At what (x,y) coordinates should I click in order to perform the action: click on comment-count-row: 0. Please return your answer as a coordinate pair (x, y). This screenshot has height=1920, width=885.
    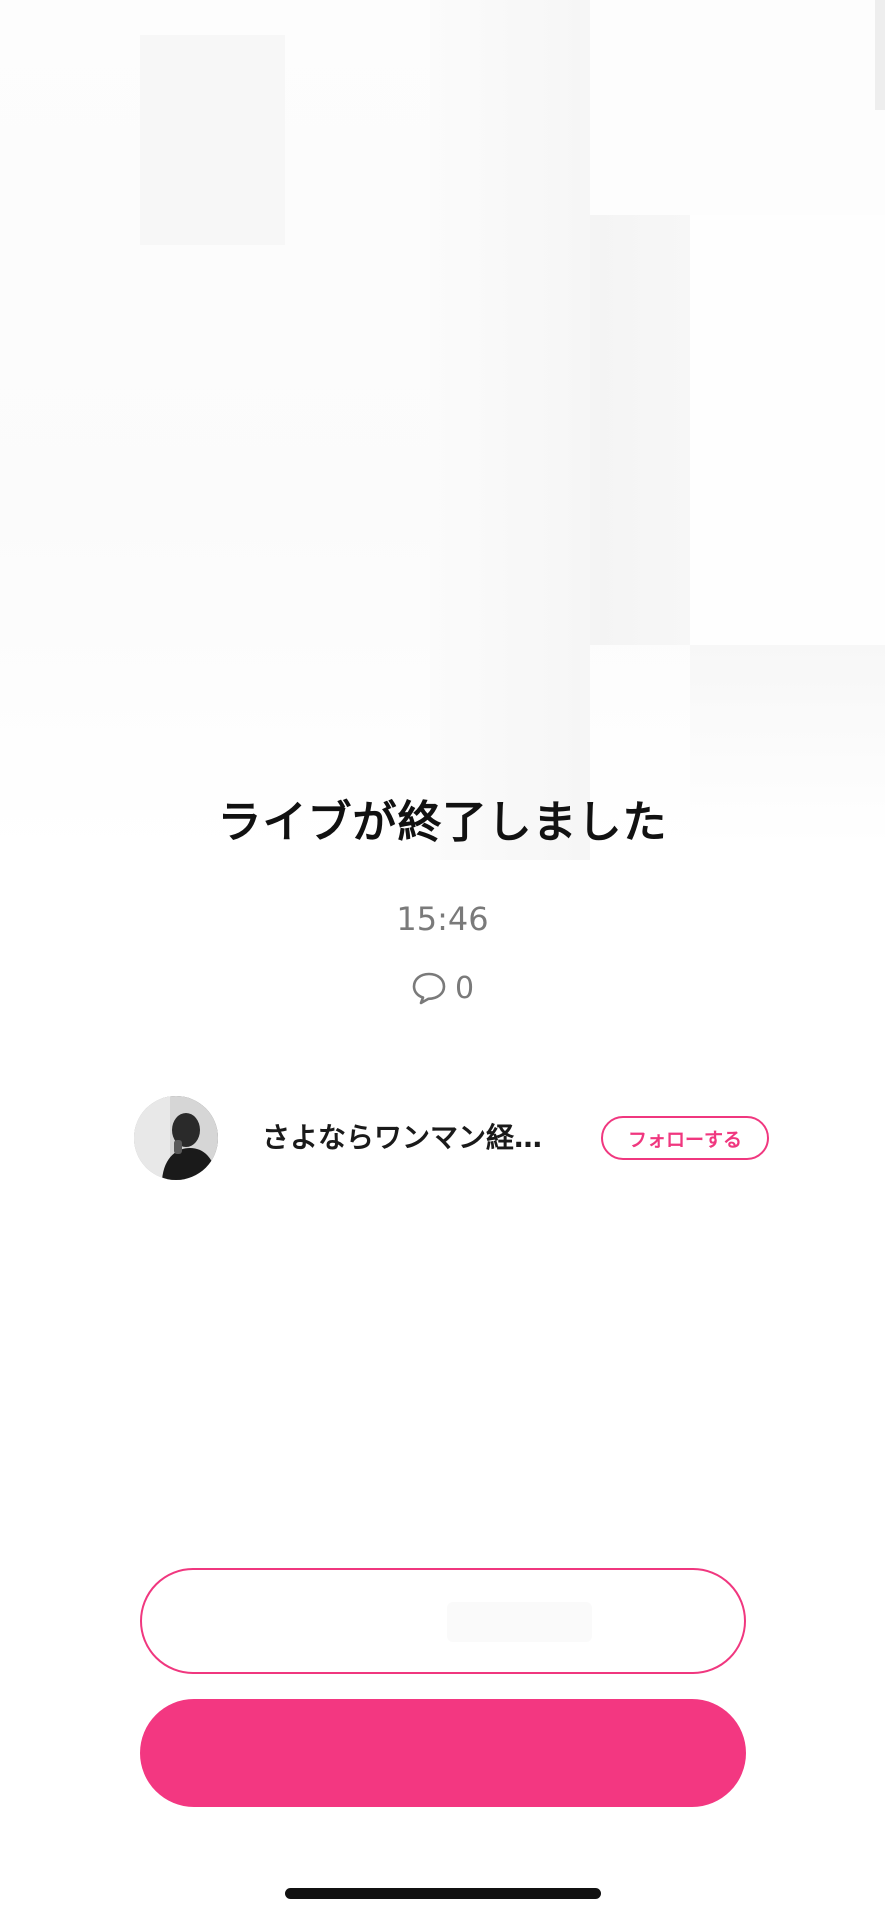
    Looking at the image, I should click on (442, 988).